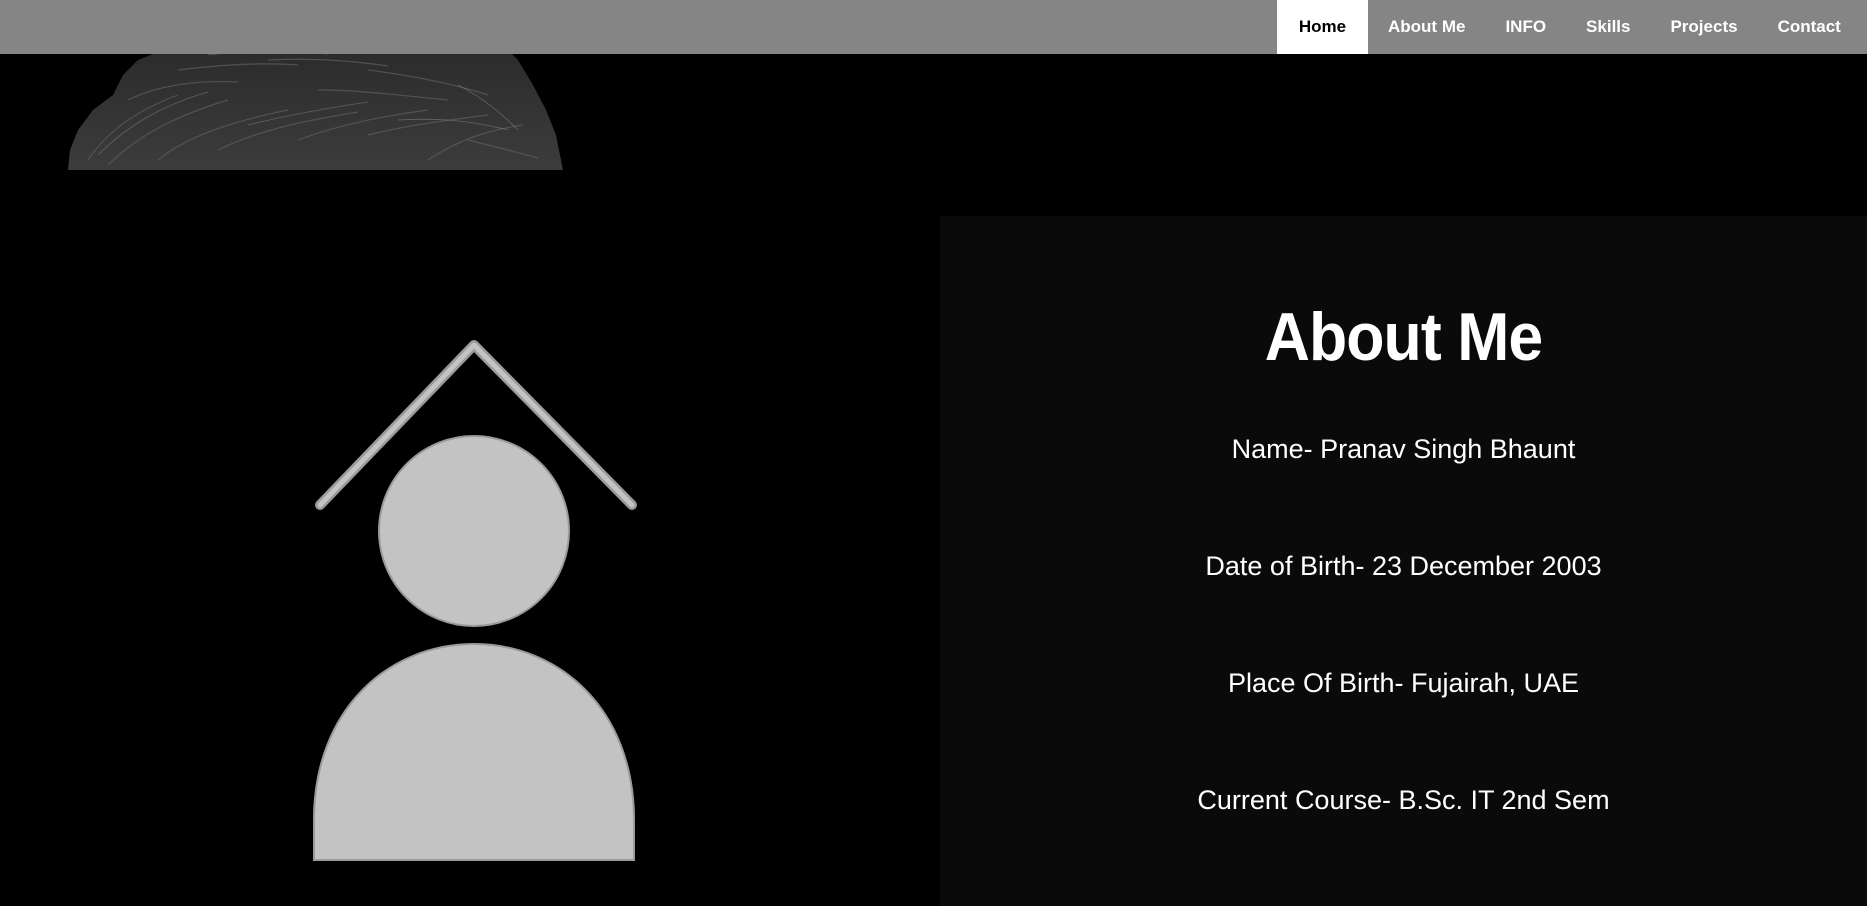 The image size is (1867, 906). I want to click on nav-contact: Contact, so click(1809, 27).